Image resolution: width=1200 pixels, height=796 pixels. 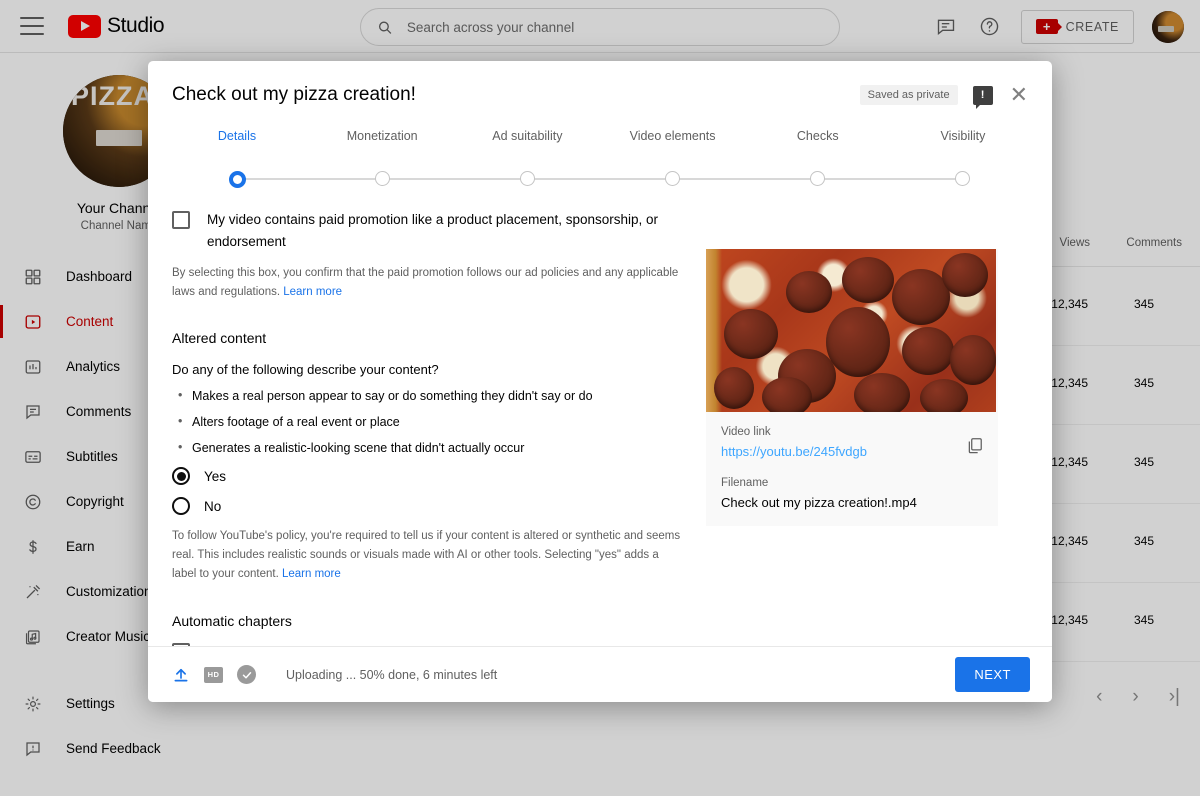 I want to click on hd-icon: HD, so click(x=213, y=674).